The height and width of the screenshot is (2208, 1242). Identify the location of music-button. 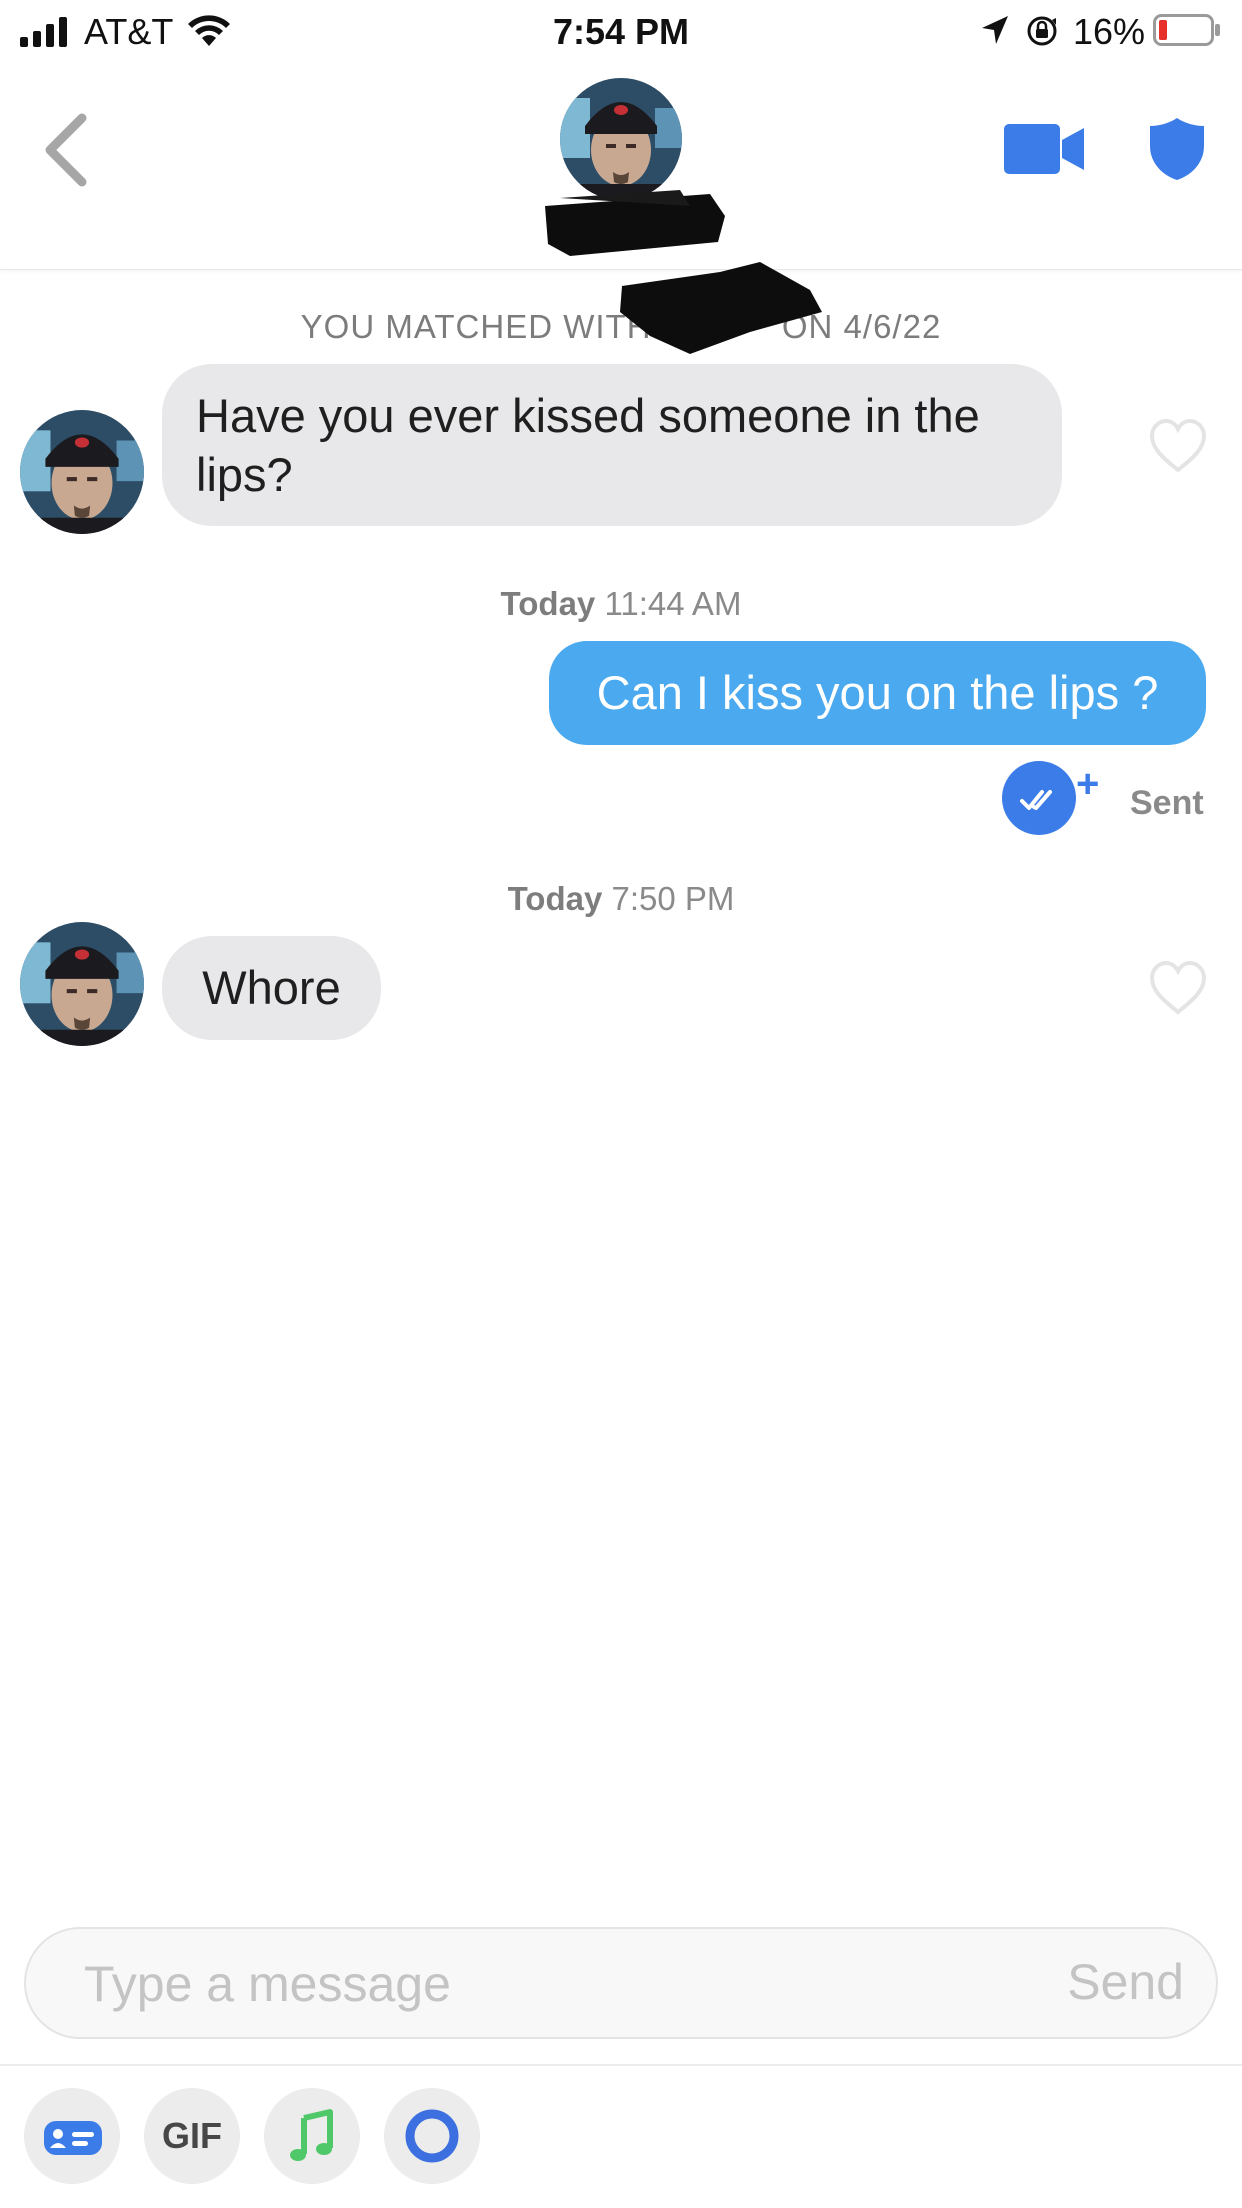
(312, 2136).